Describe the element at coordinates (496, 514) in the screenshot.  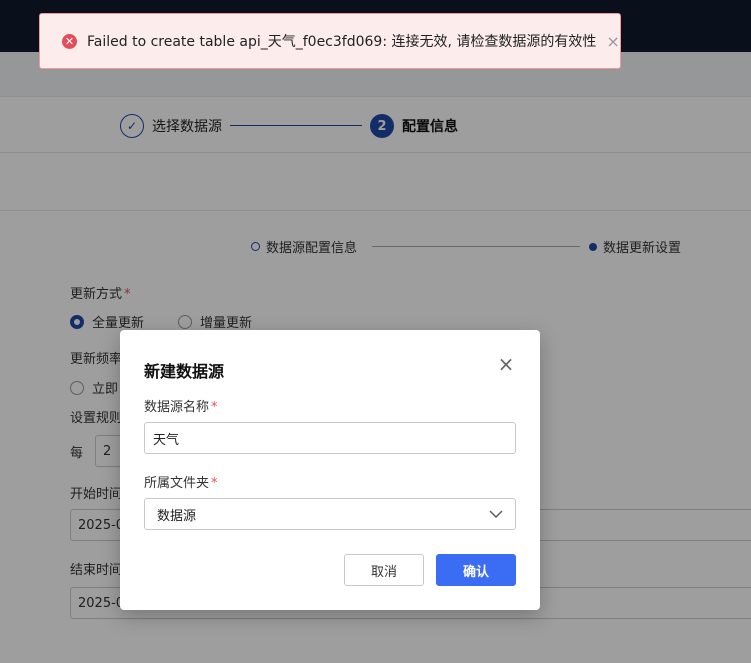
I see `chevron-down-icon` at that location.